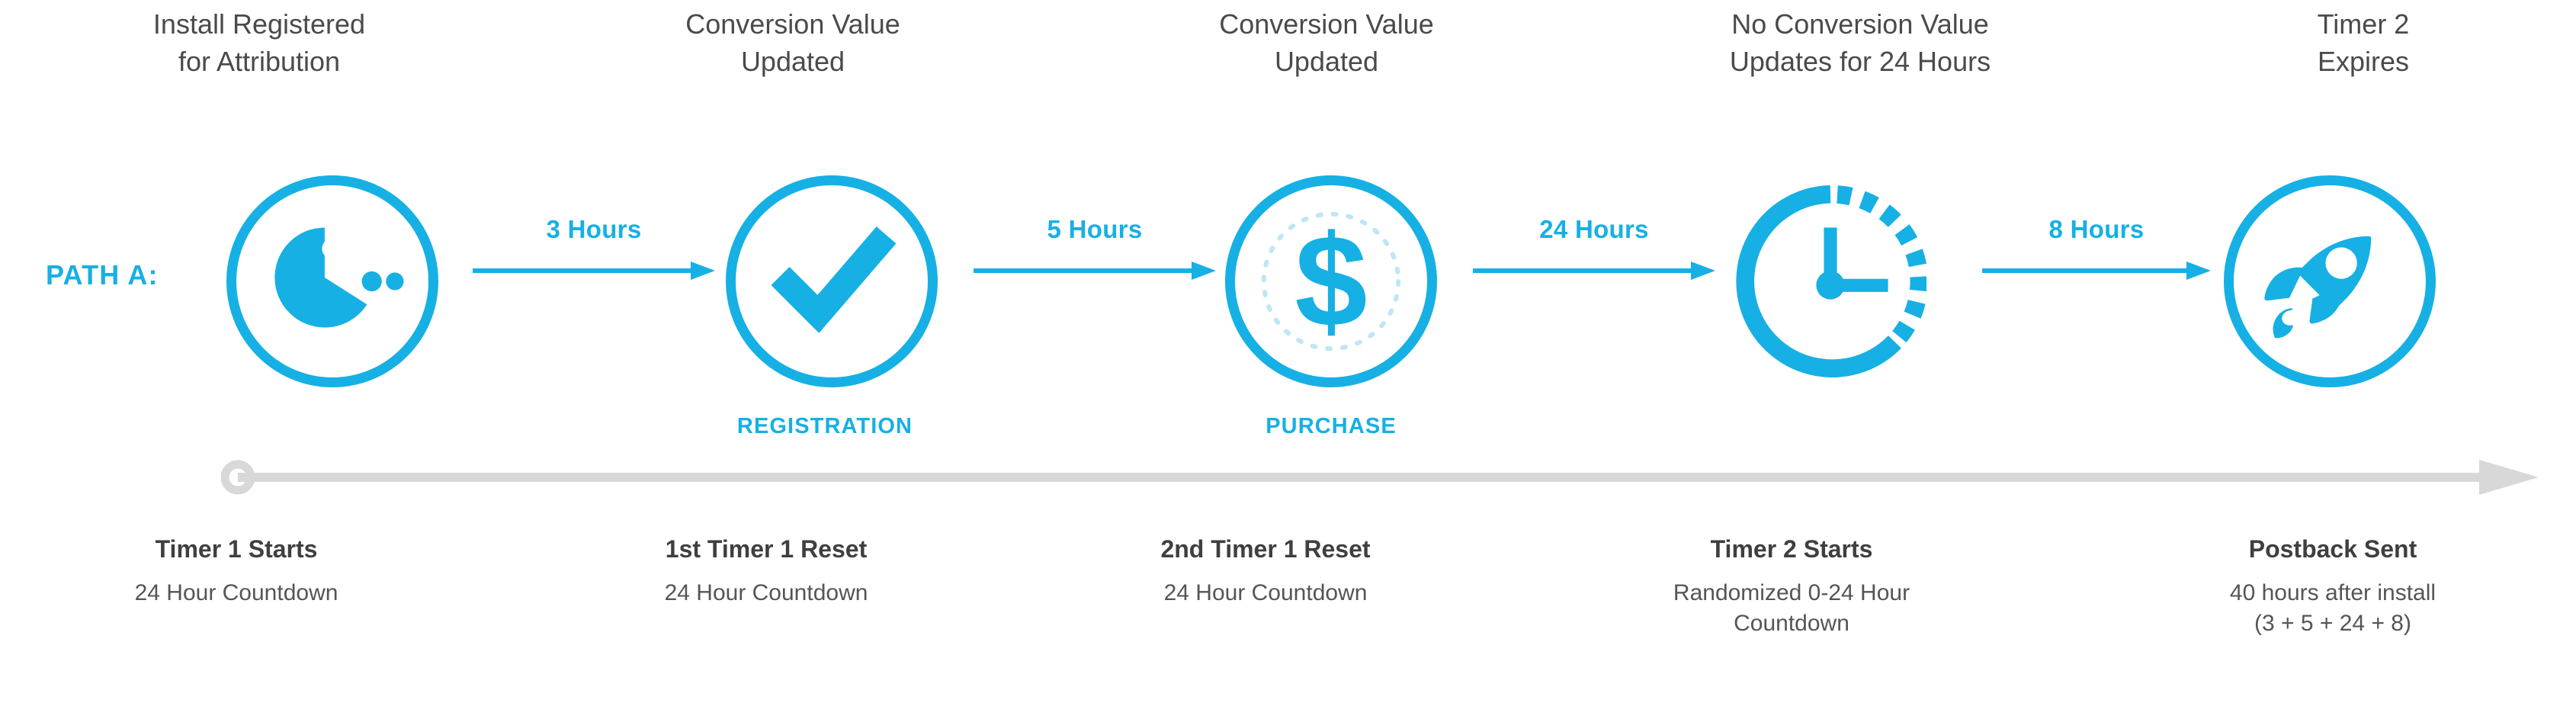 Image resolution: width=2576 pixels, height=703 pixels. I want to click on link-4: 8 Hours, so click(2096, 250).